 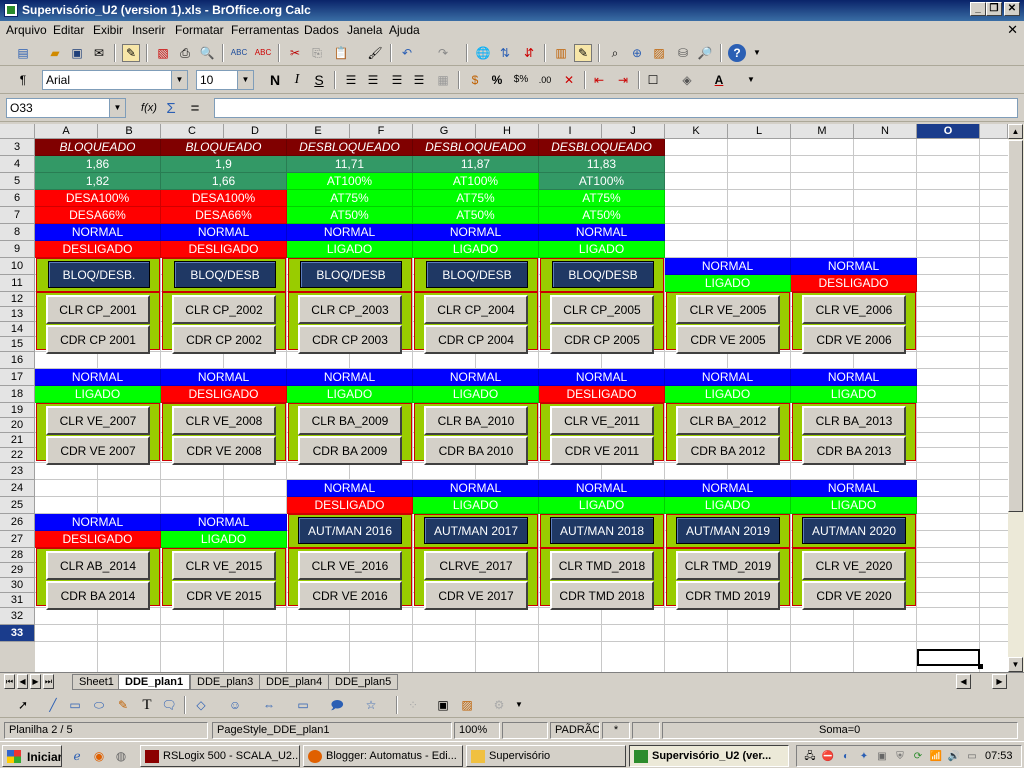 I want to click on clr-button: CLR CP_2002, so click(x=224, y=309).